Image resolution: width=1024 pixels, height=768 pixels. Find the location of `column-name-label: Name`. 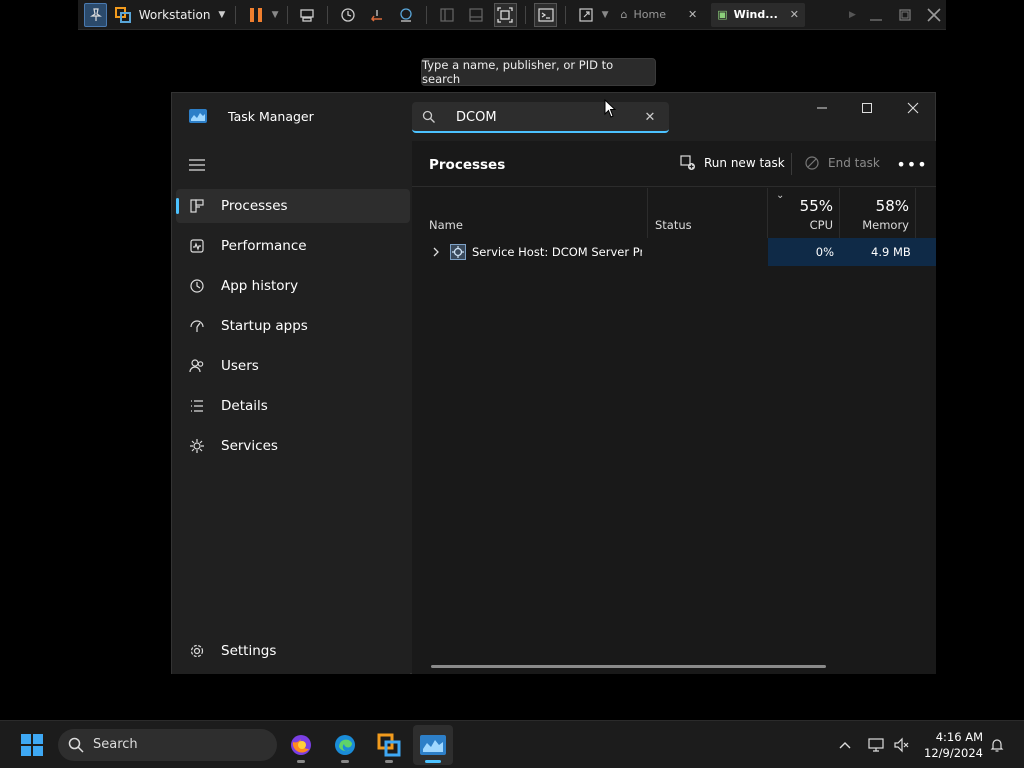

column-name-label: Name is located at coordinates (446, 225).